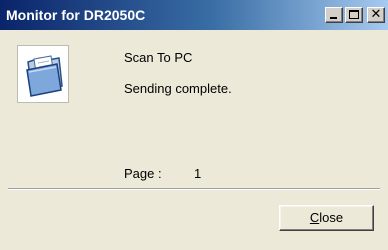  I want to click on title-bar: Monitor for DR2050C ✕, so click(194, 15).